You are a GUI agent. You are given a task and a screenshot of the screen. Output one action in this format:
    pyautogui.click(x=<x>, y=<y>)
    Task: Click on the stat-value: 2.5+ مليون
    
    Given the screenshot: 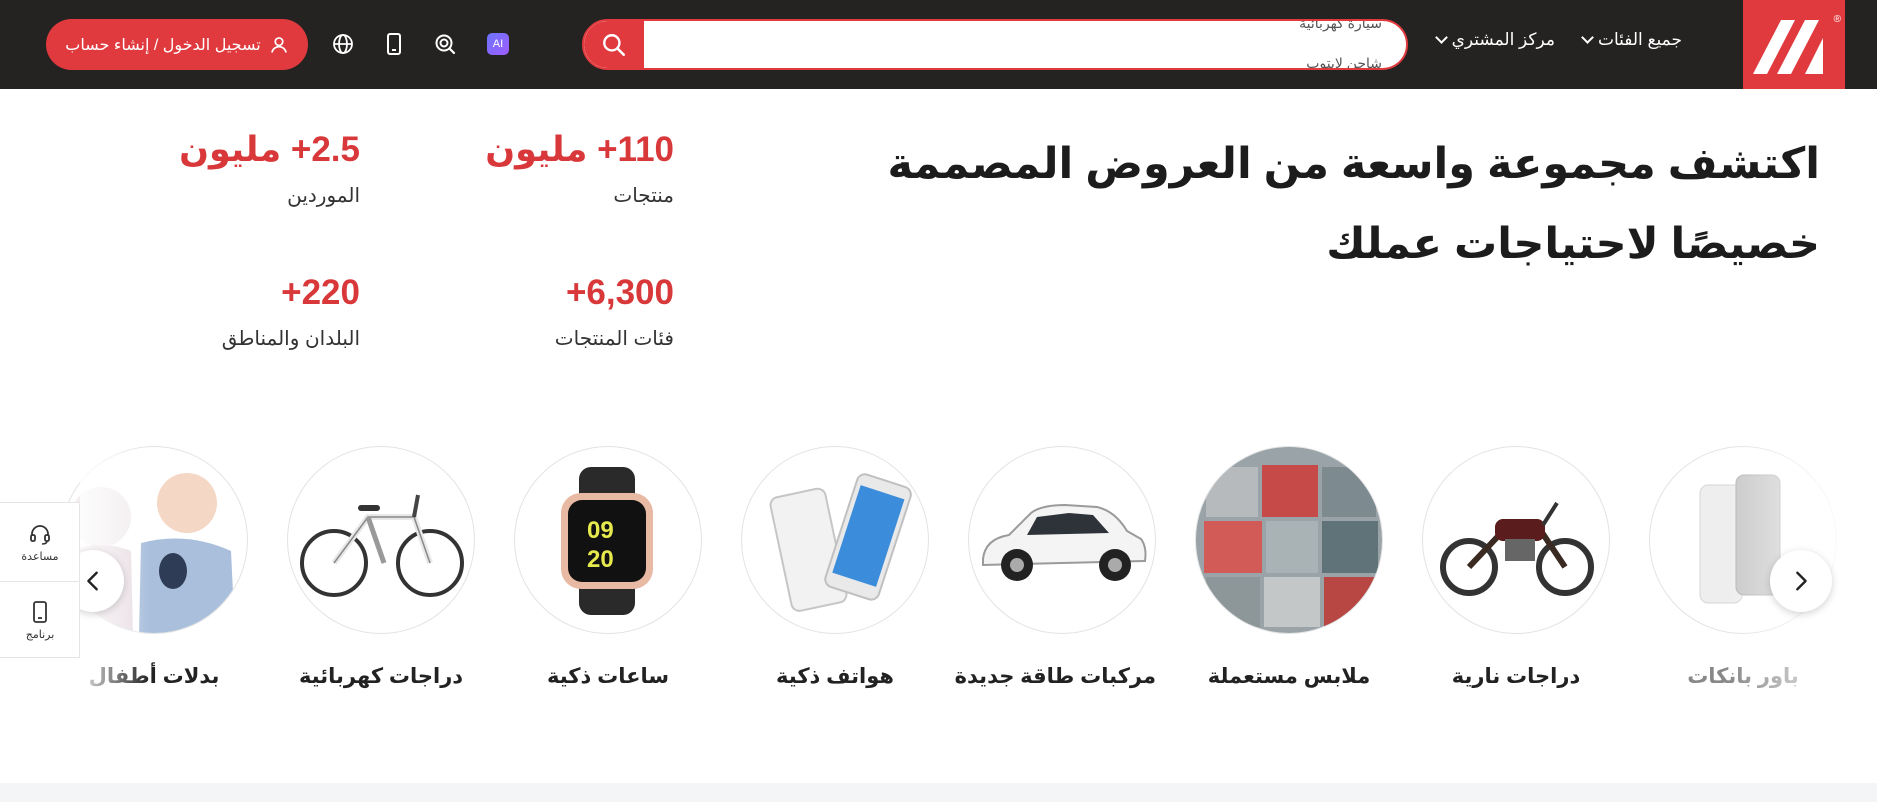 What is the action you would take?
    pyautogui.click(x=269, y=149)
    